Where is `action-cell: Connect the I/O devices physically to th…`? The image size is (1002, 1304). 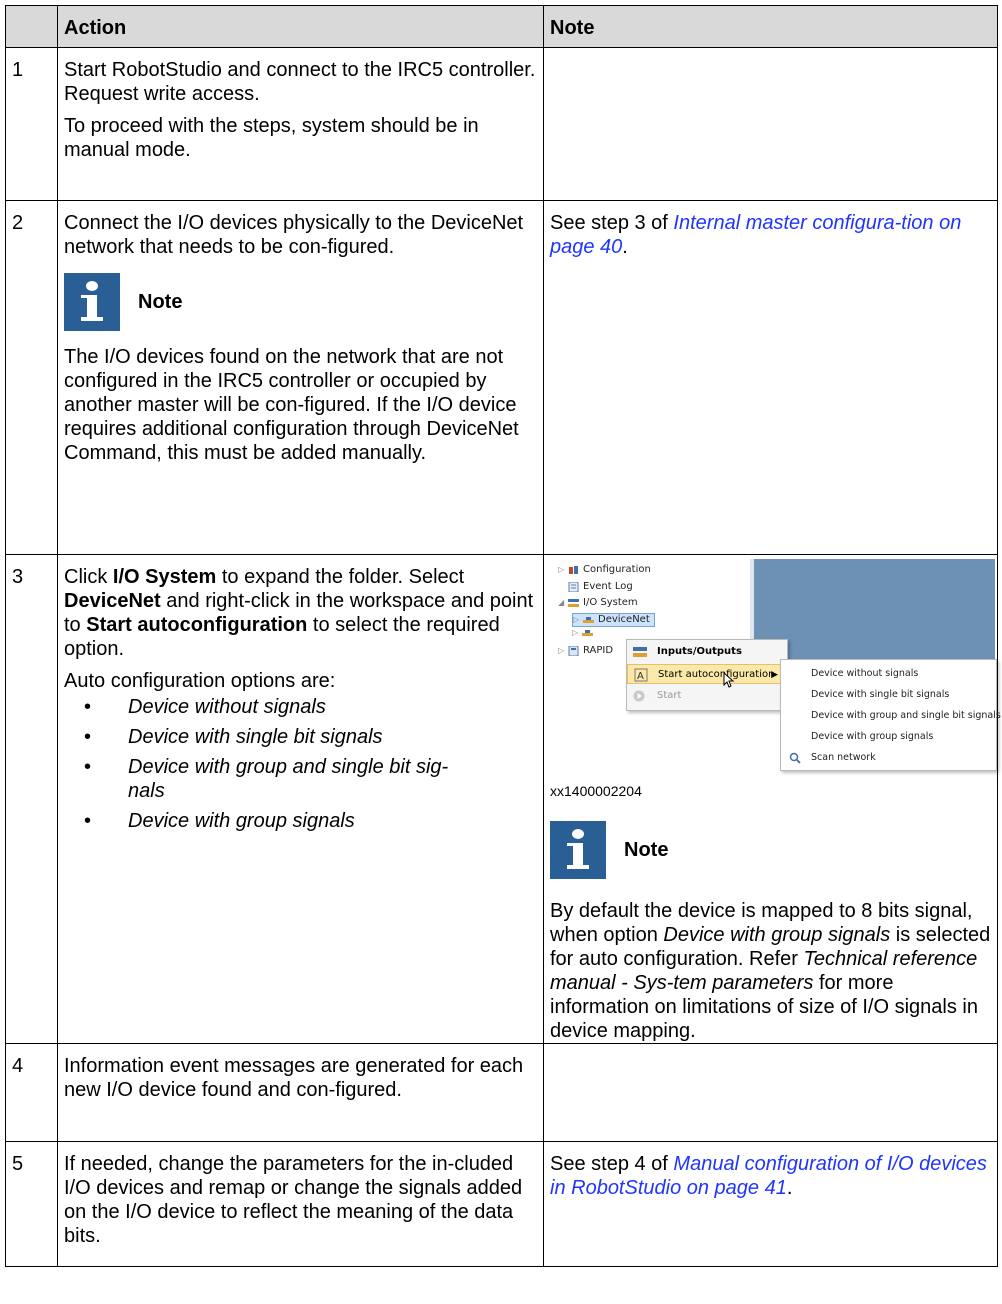 action-cell: Connect the I/O devices physically to th… is located at coordinates (300, 377).